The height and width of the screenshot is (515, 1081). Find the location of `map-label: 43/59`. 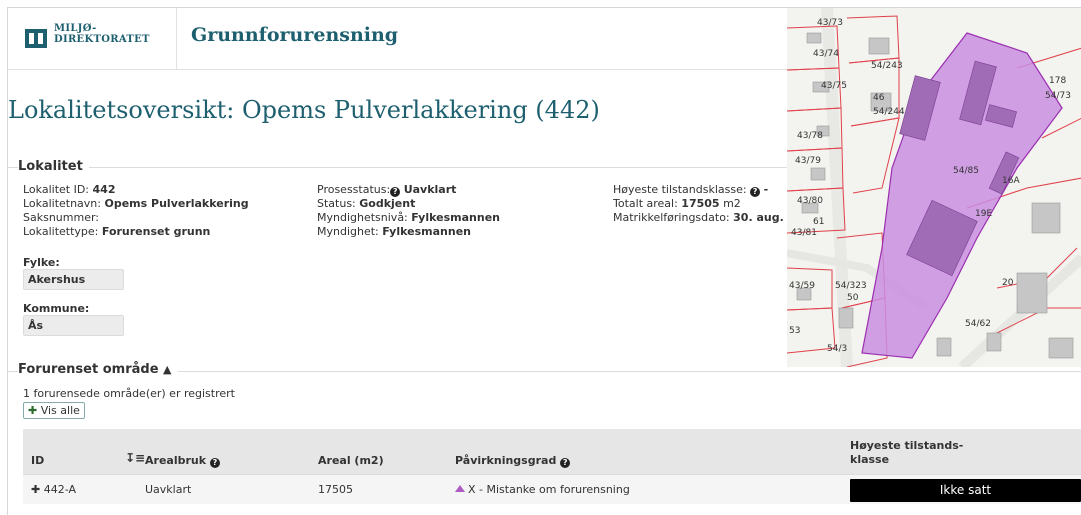

map-label: 43/59 is located at coordinates (802, 286).